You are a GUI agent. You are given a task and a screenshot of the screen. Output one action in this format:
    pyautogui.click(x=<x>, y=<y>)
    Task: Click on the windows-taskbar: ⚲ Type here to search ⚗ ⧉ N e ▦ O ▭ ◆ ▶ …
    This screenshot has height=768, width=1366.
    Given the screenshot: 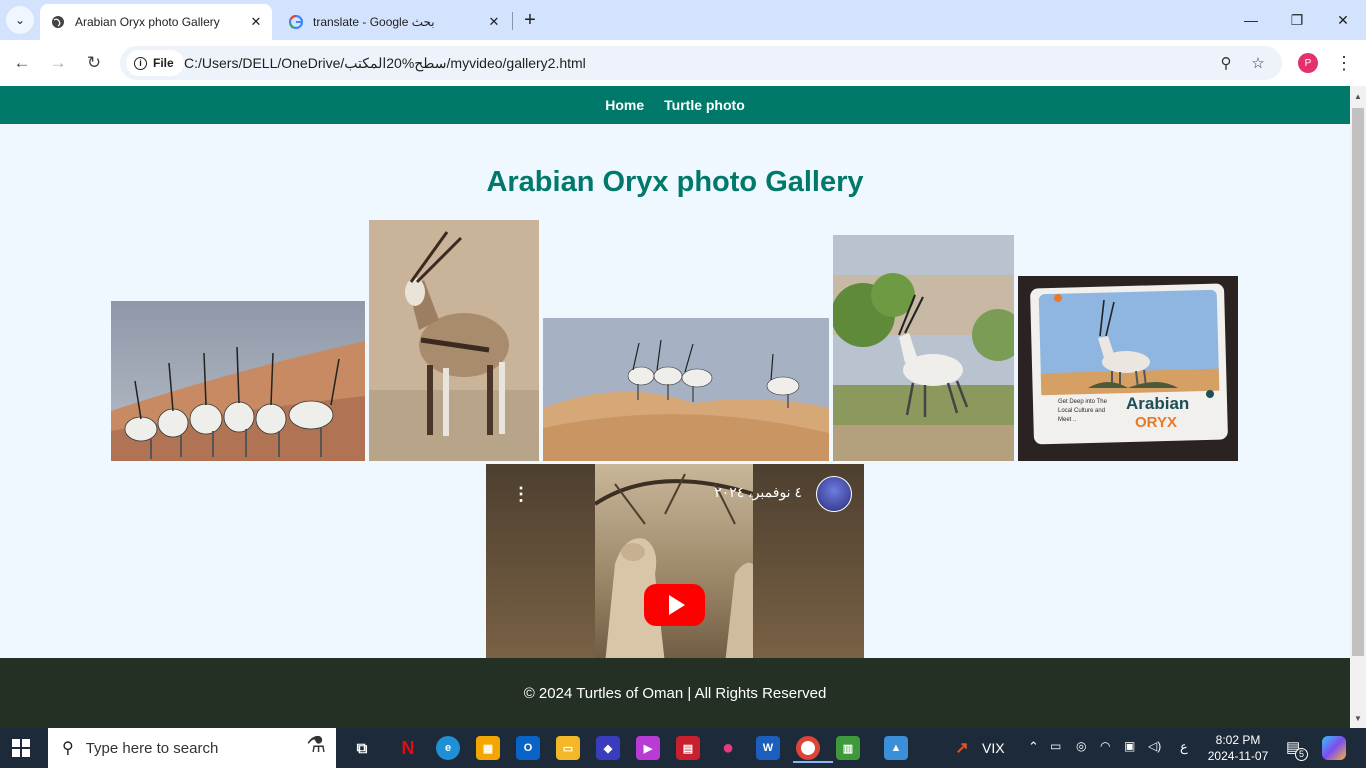 What is the action you would take?
    pyautogui.click(x=683, y=748)
    